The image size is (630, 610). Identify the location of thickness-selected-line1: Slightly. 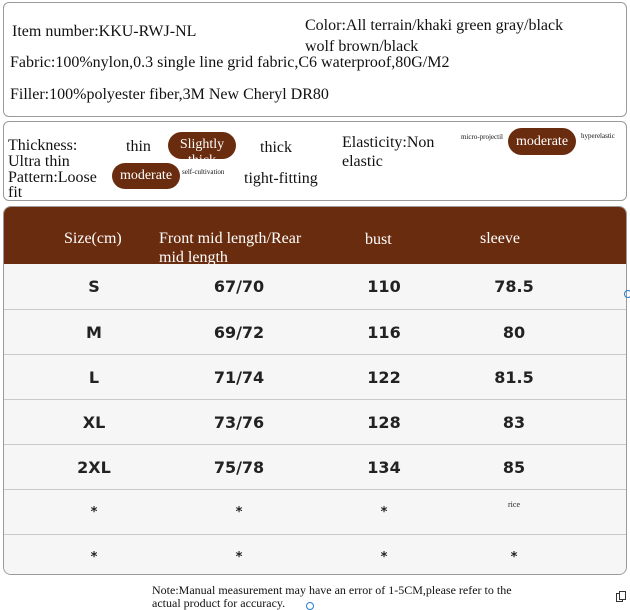
(202, 144).